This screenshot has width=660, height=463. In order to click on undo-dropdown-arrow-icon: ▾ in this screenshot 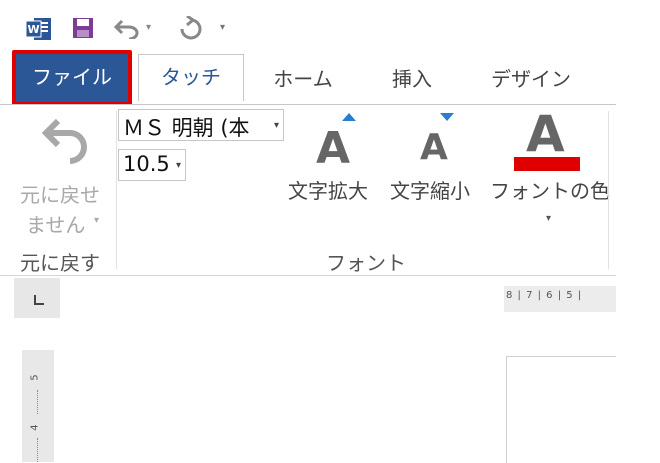, I will do `click(96, 220)`.